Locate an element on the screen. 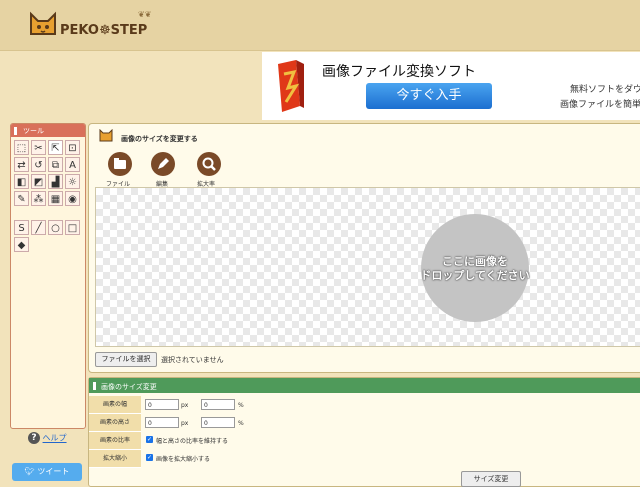 The width and height of the screenshot is (640, 487). enlarge-label: 拡大縮小 is located at coordinates (115, 459).